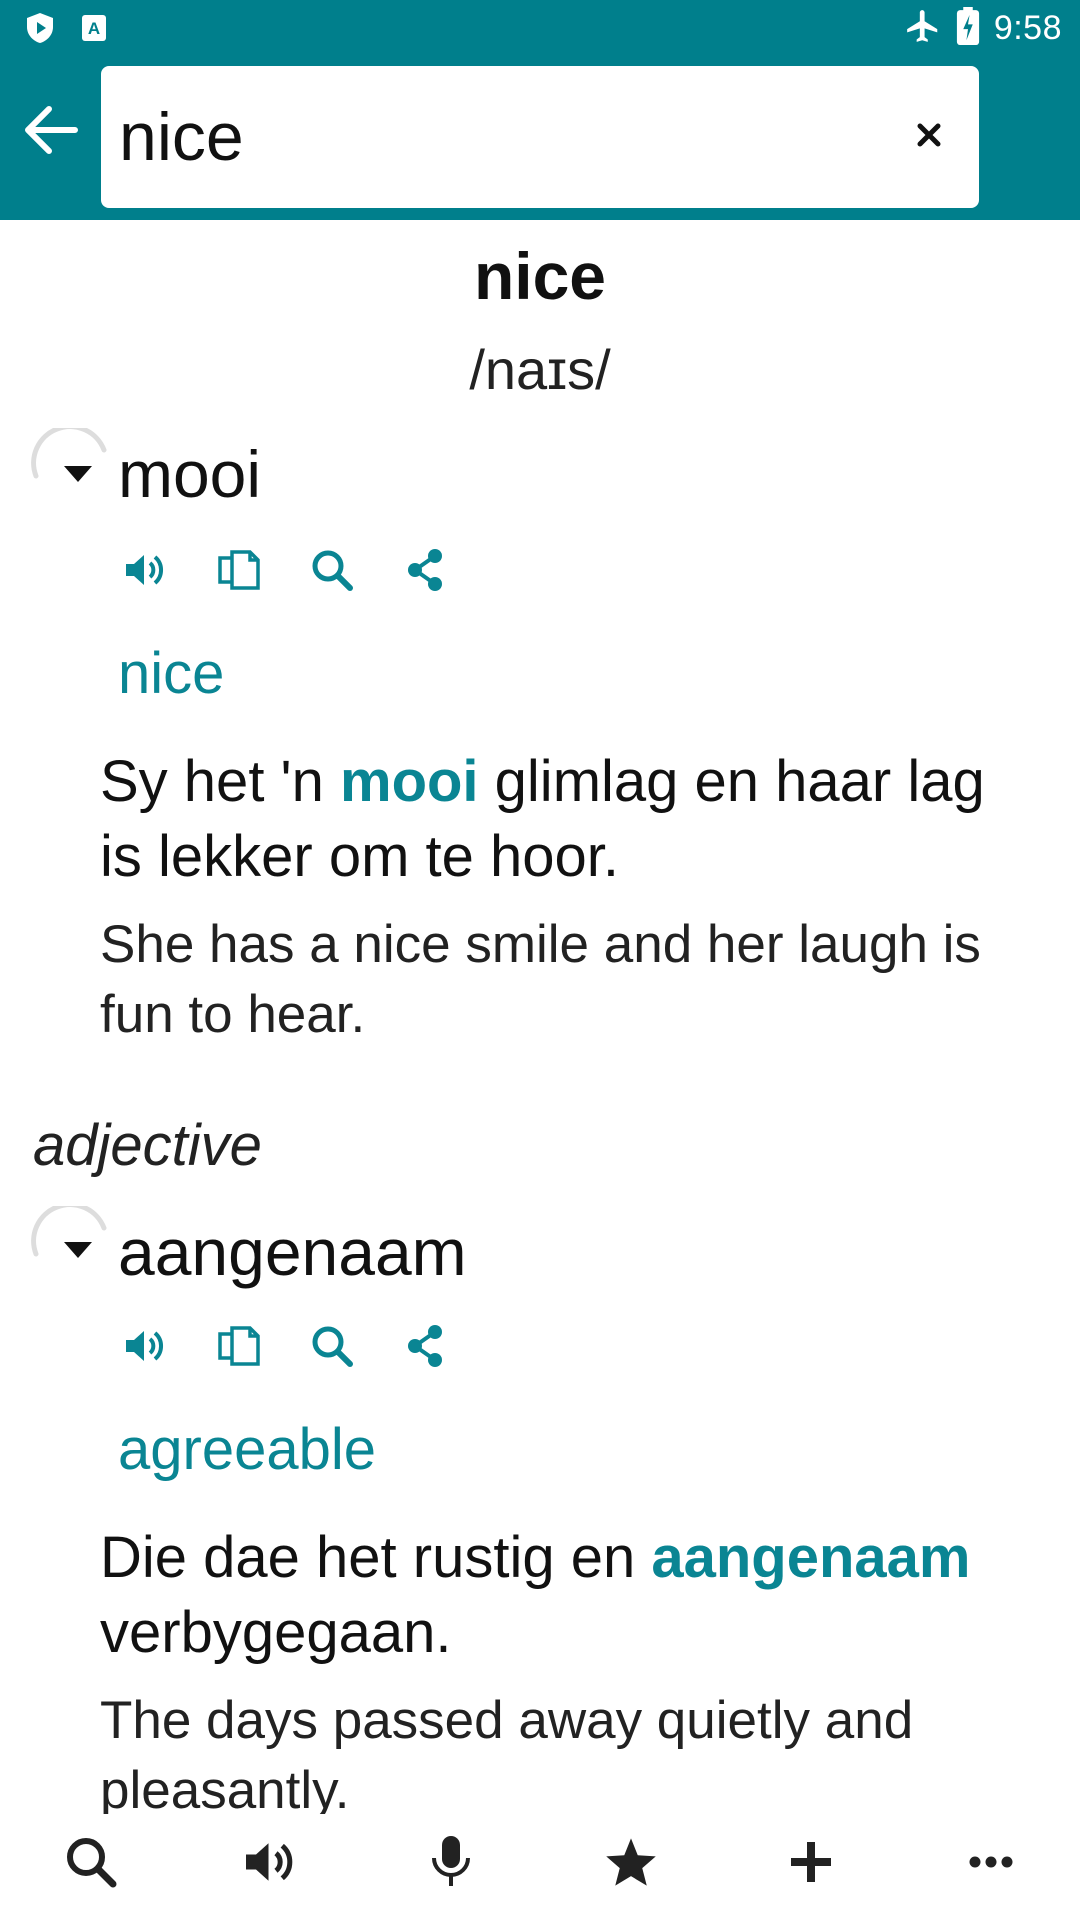 The width and height of the screenshot is (1080, 1920). What do you see at coordinates (1027, 27) in the screenshot?
I see `status-time: 9:58` at bounding box center [1027, 27].